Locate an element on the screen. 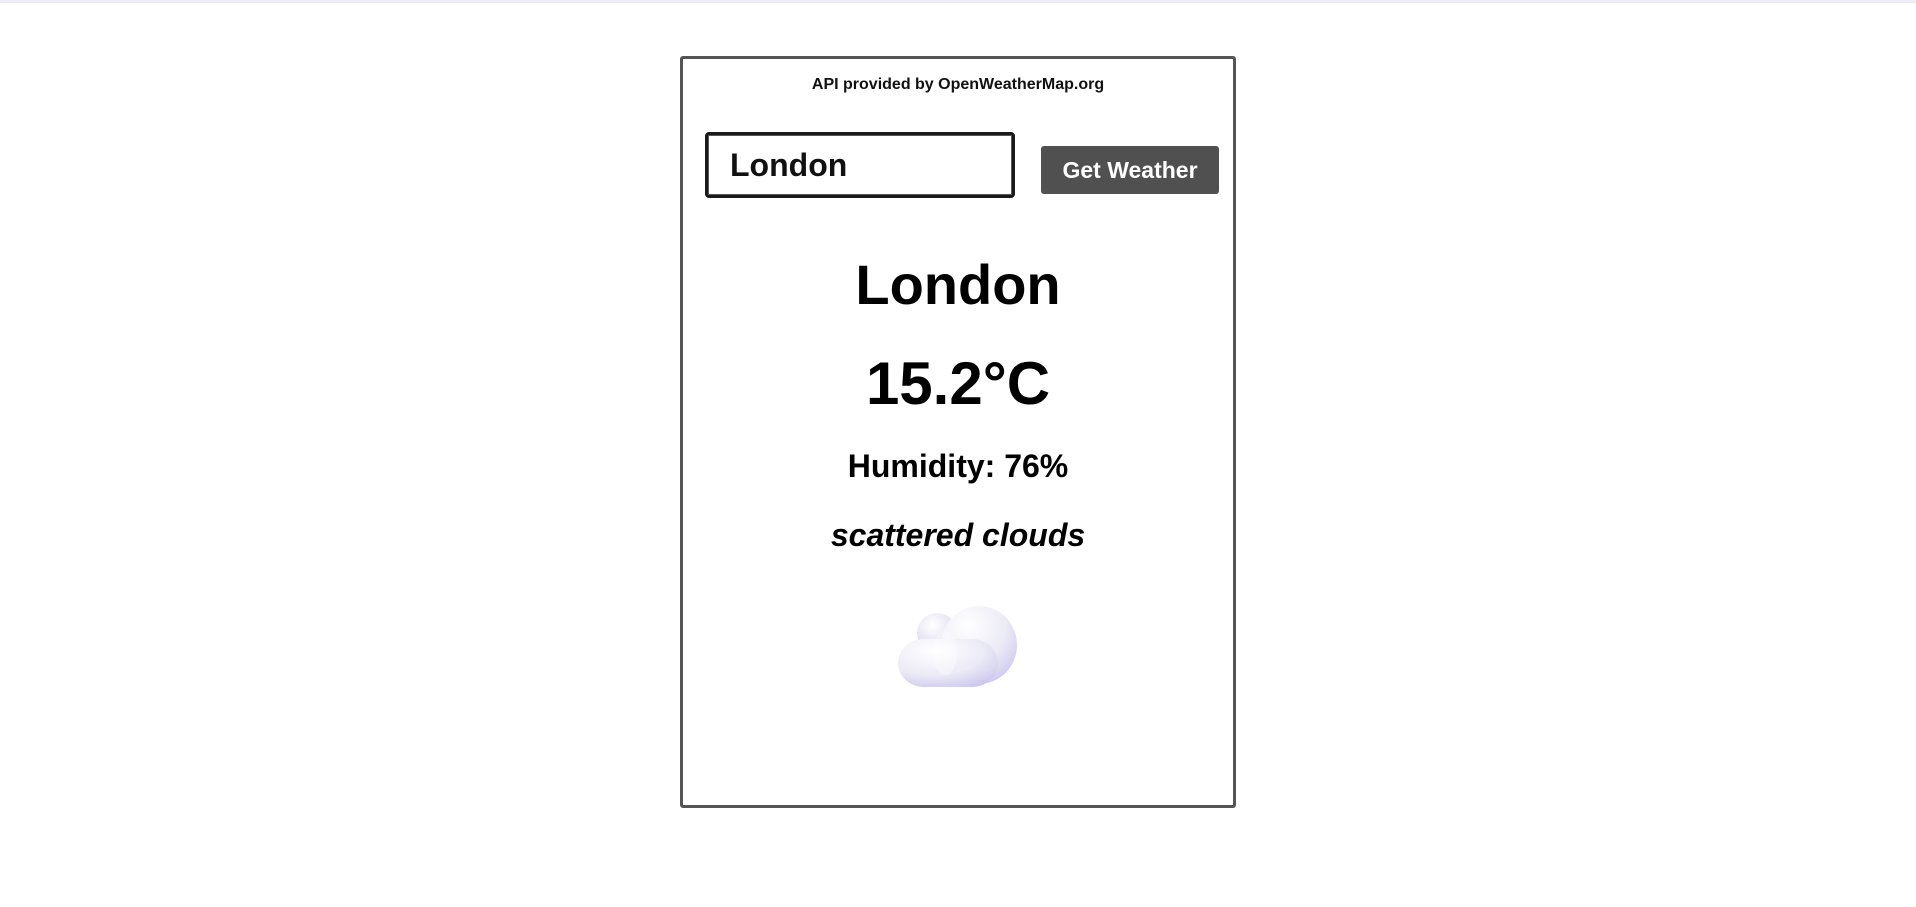 This screenshot has height=907, width=1916. city-input is located at coordinates (860, 165).